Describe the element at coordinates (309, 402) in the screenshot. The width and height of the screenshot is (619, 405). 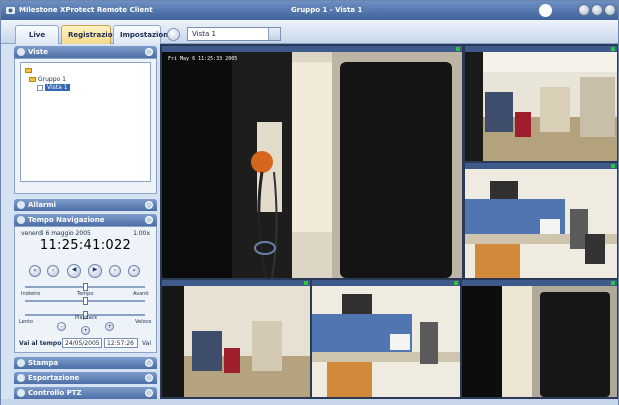
I see `status-bar` at that location.